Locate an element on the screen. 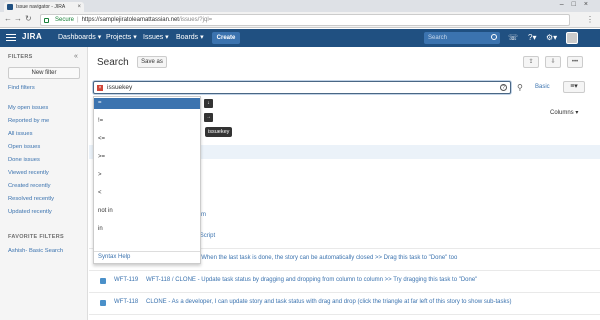 This screenshot has width=600, height=320. sidebar-item-reported-by-me: Reported by me is located at coordinates (28, 121).